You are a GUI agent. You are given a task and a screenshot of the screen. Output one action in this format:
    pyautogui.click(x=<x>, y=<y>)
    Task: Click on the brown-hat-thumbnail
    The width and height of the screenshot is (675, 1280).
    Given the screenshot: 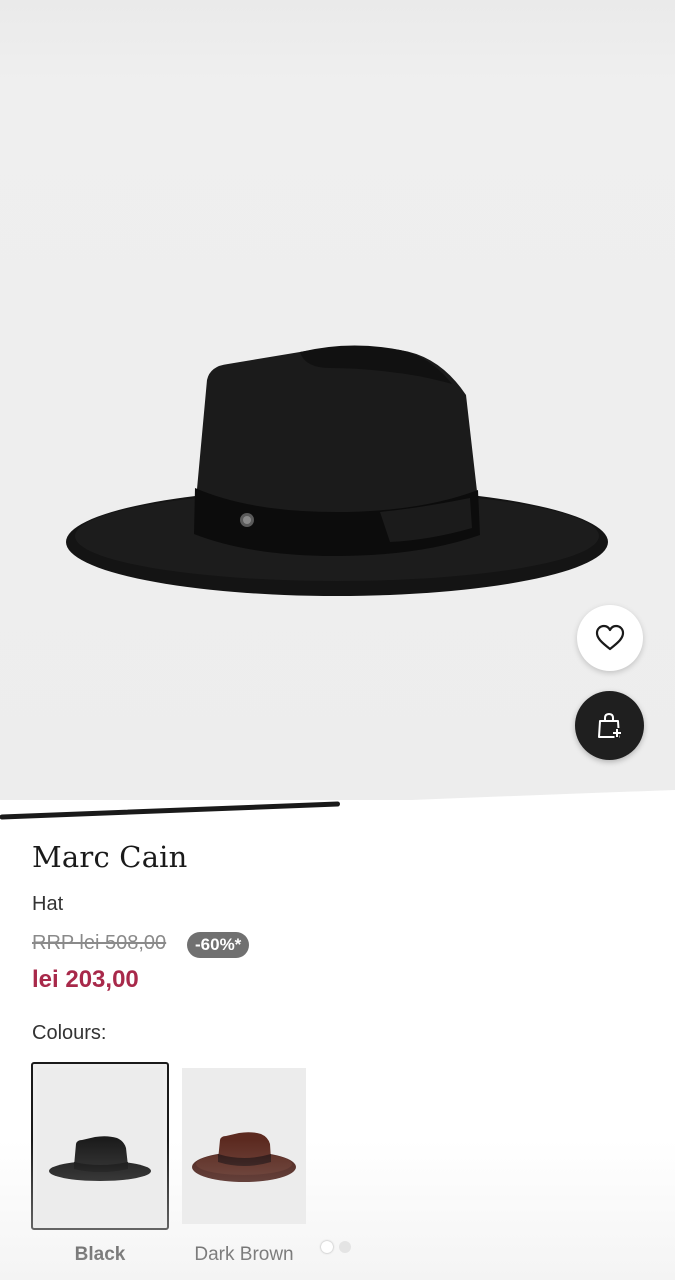 What is the action you would take?
    pyautogui.click(x=244, y=1157)
    